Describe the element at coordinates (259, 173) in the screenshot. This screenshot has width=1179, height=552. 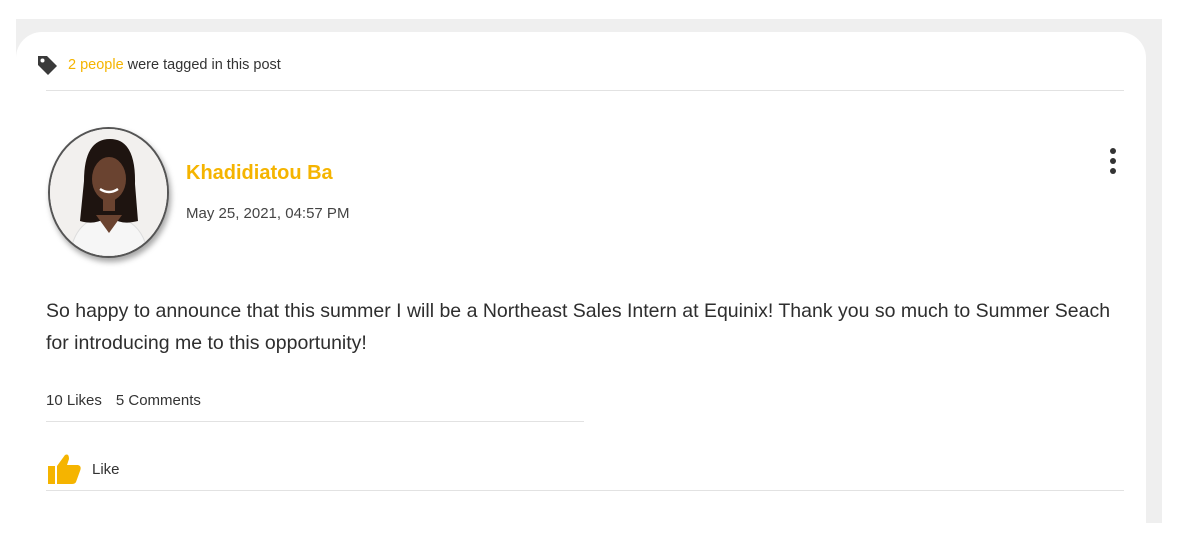
I see `author-name-link: Khadidiatou Ba` at that location.